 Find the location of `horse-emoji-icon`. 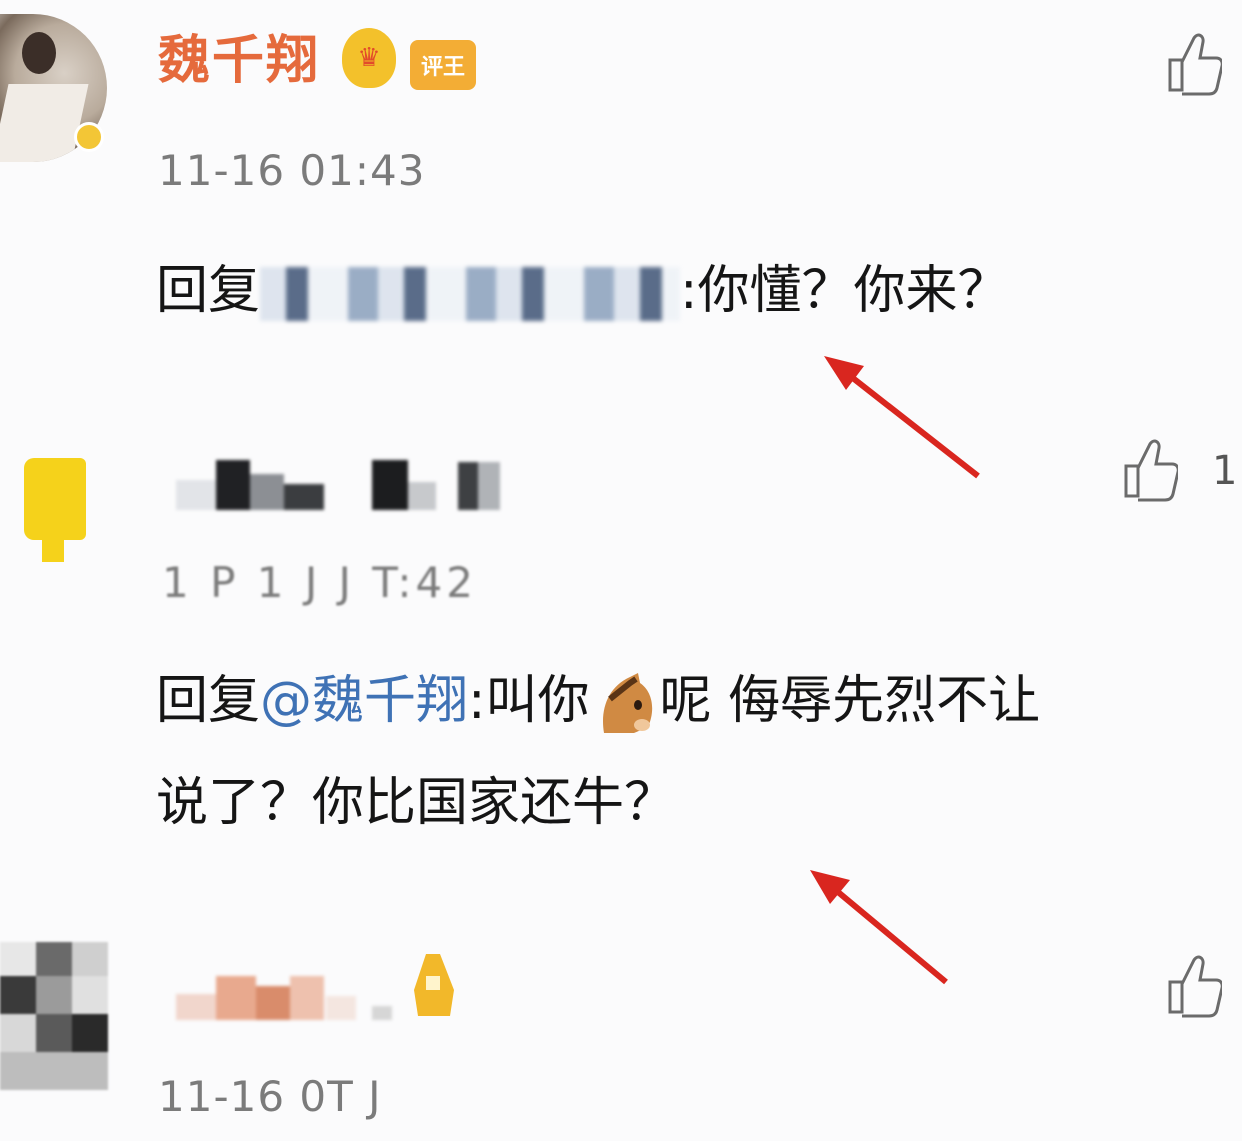

horse-emoji-icon is located at coordinates (625, 704).